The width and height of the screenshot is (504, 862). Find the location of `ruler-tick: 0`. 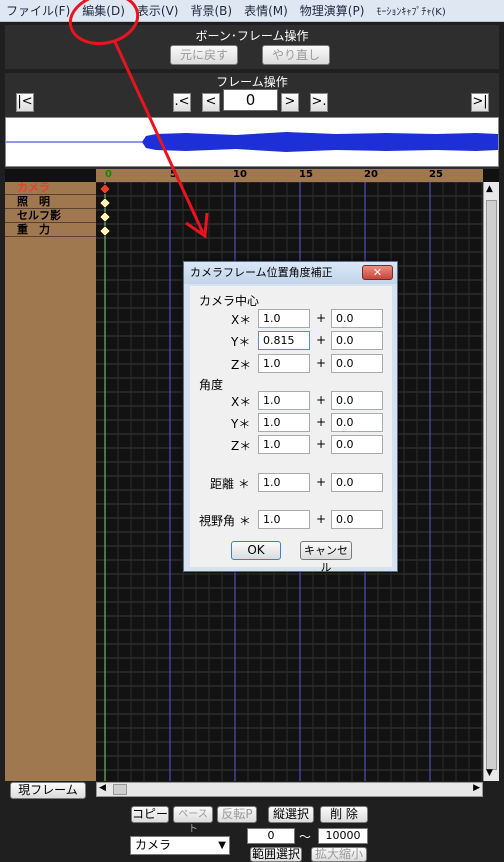

ruler-tick: 0 is located at coordinates (108, 174).